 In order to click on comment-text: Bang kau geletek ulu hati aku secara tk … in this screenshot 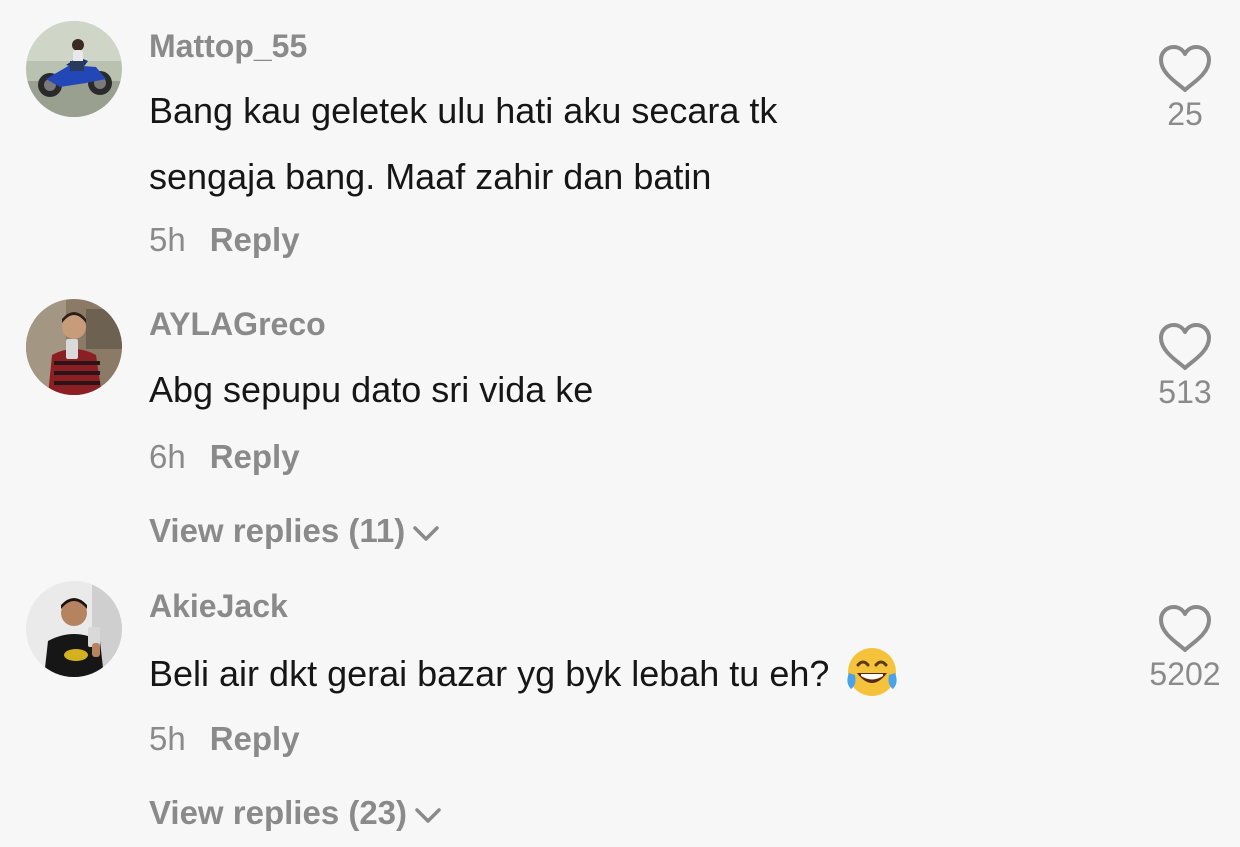, I will do `click(589, 144)`.